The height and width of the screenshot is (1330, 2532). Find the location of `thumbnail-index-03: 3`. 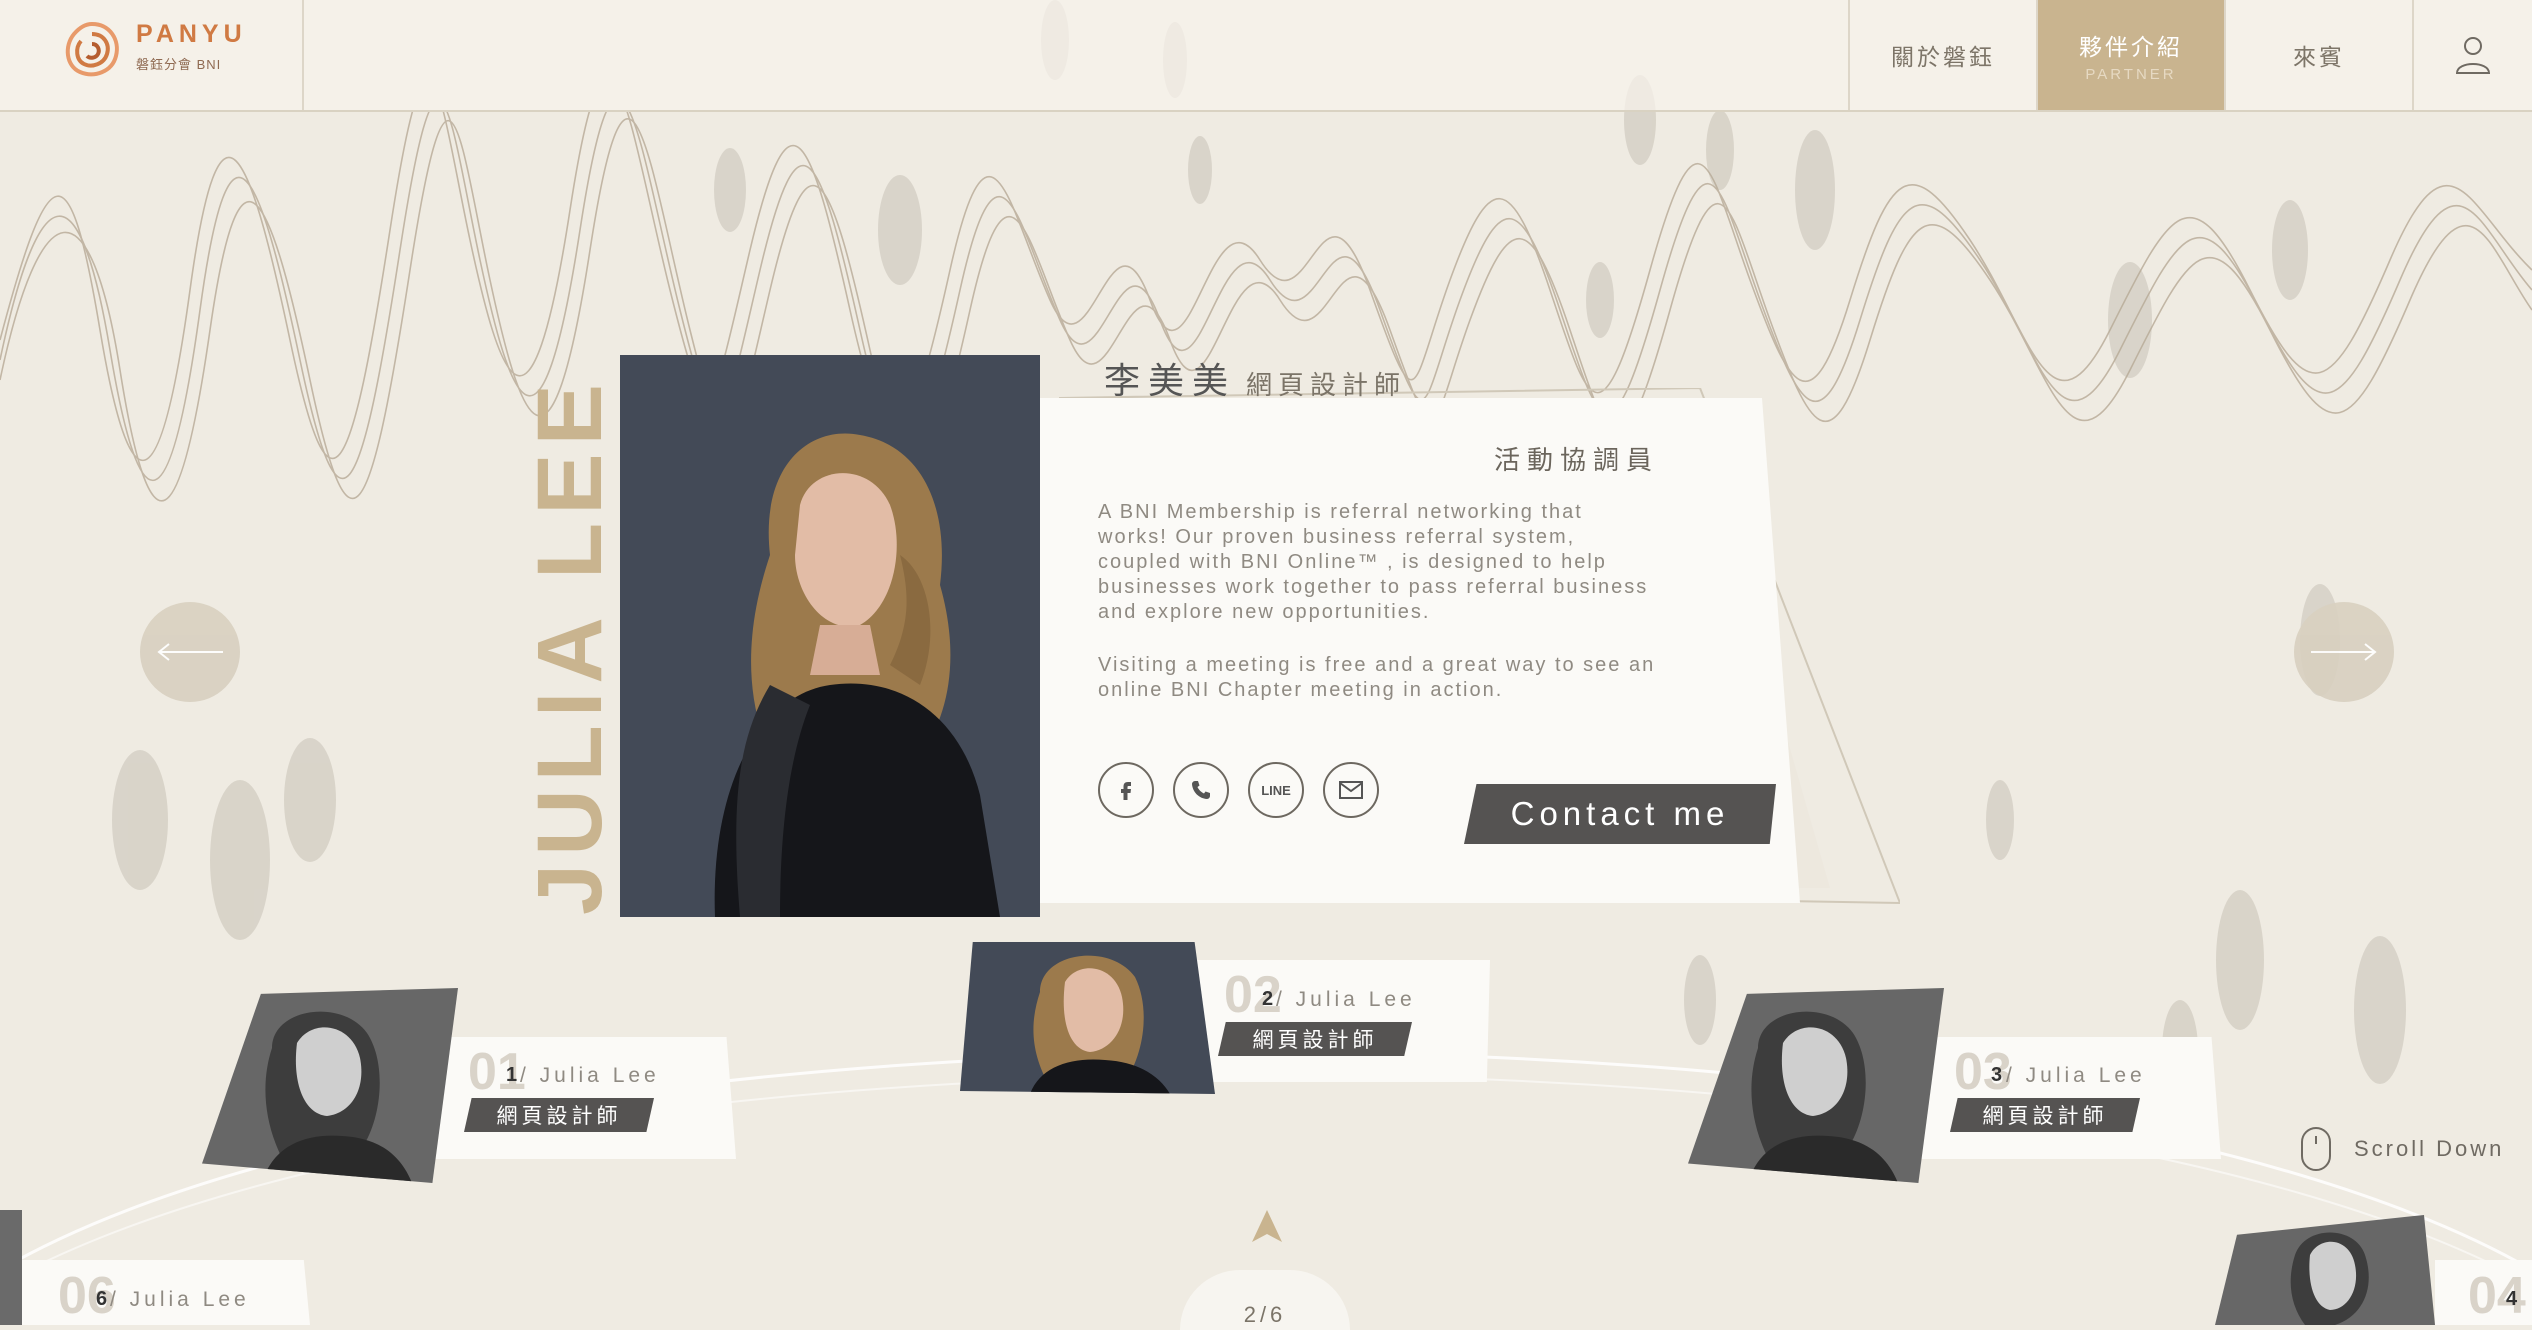

thumbnail-index-03: 3 is located at coordinates (1997, 1075).